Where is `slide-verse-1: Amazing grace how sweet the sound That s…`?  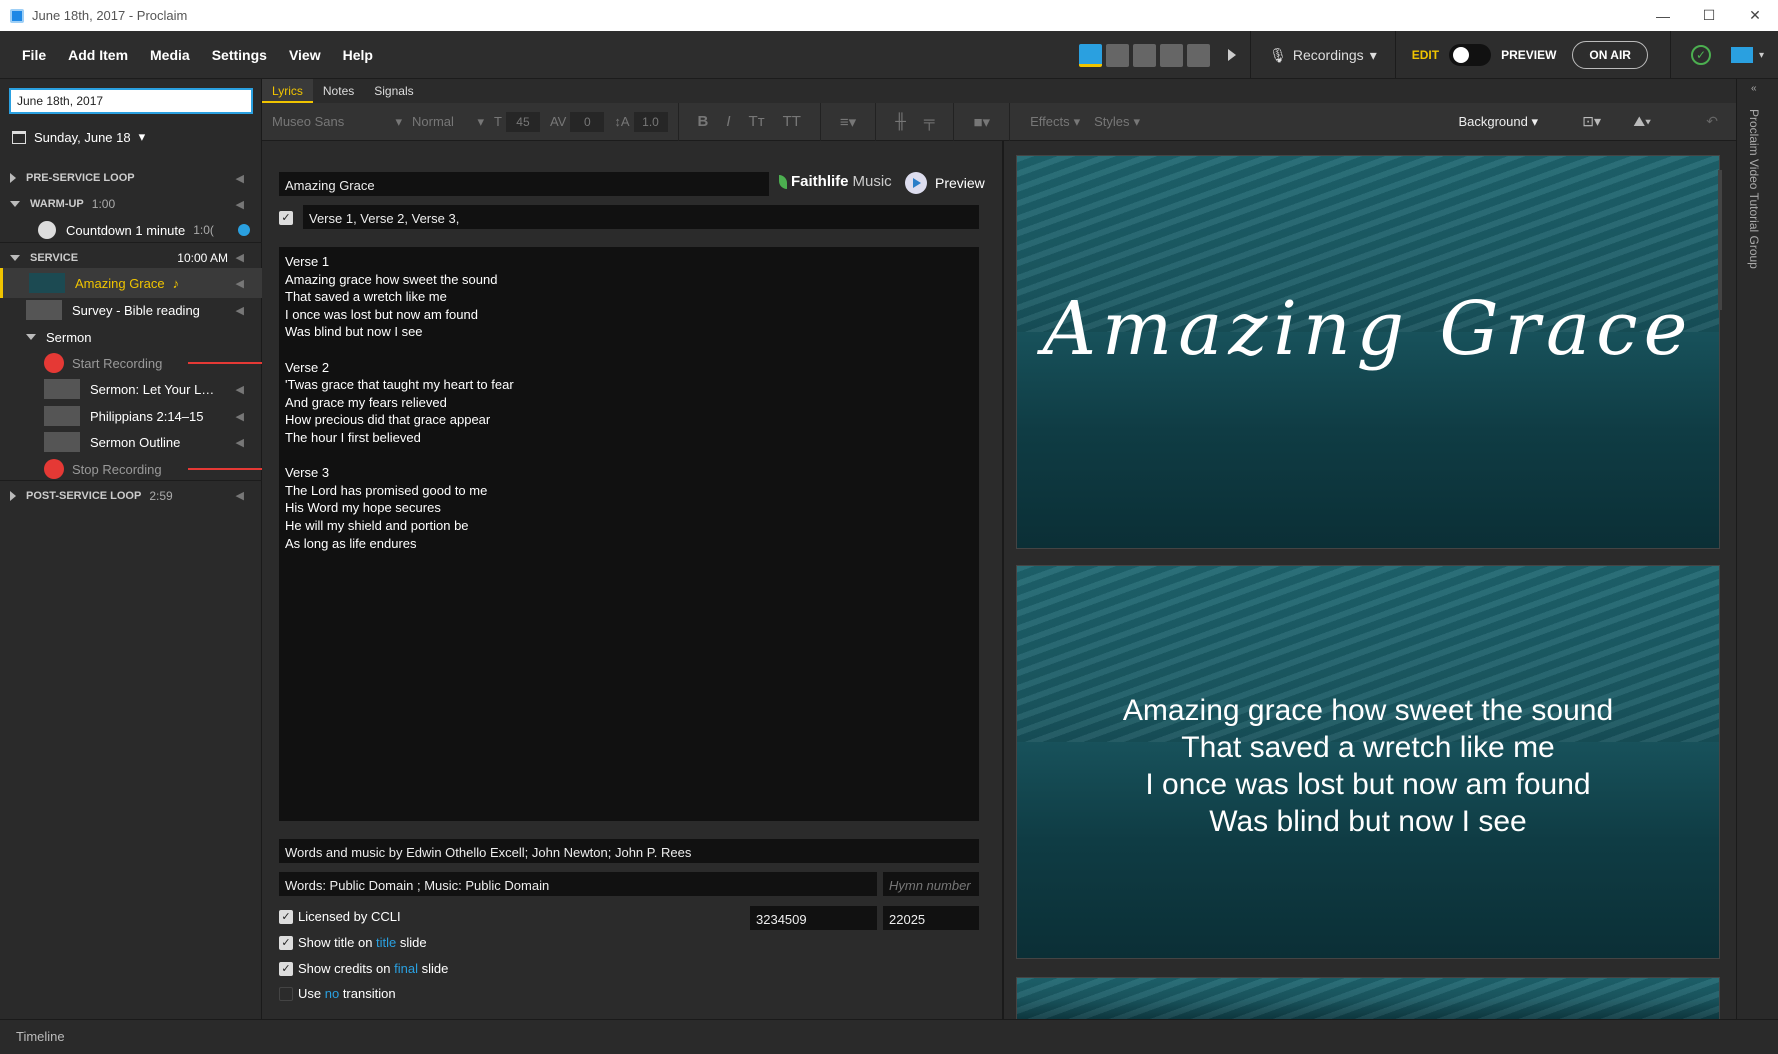 slide-verse-1: Amazing grace how sweet the sound That s… is located at coordinates (1368, 762).